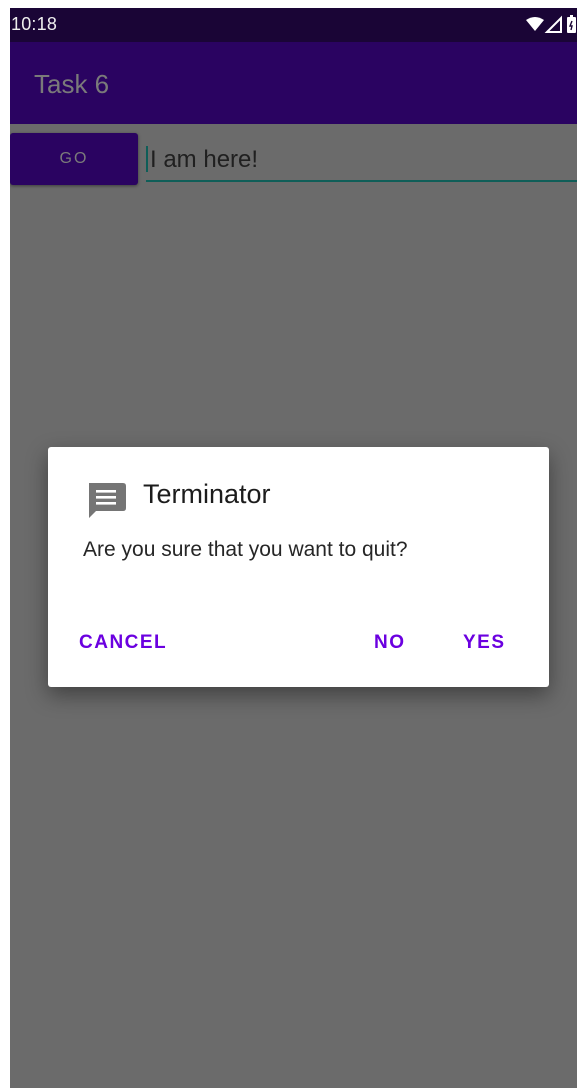 Image resolution: width=577 pixels, height=1088 pixels. I want to click on text-input-field: I am here!, so click(361, 161).